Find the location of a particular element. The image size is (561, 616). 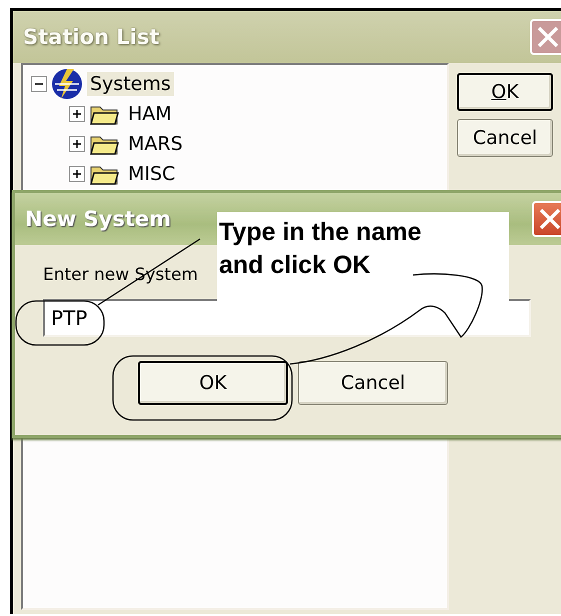

globe-icon is located at coordinates (67, 84).